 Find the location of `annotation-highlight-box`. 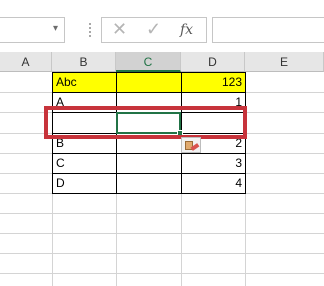

annotation-highlight-box is located at coordinates (145, 122).